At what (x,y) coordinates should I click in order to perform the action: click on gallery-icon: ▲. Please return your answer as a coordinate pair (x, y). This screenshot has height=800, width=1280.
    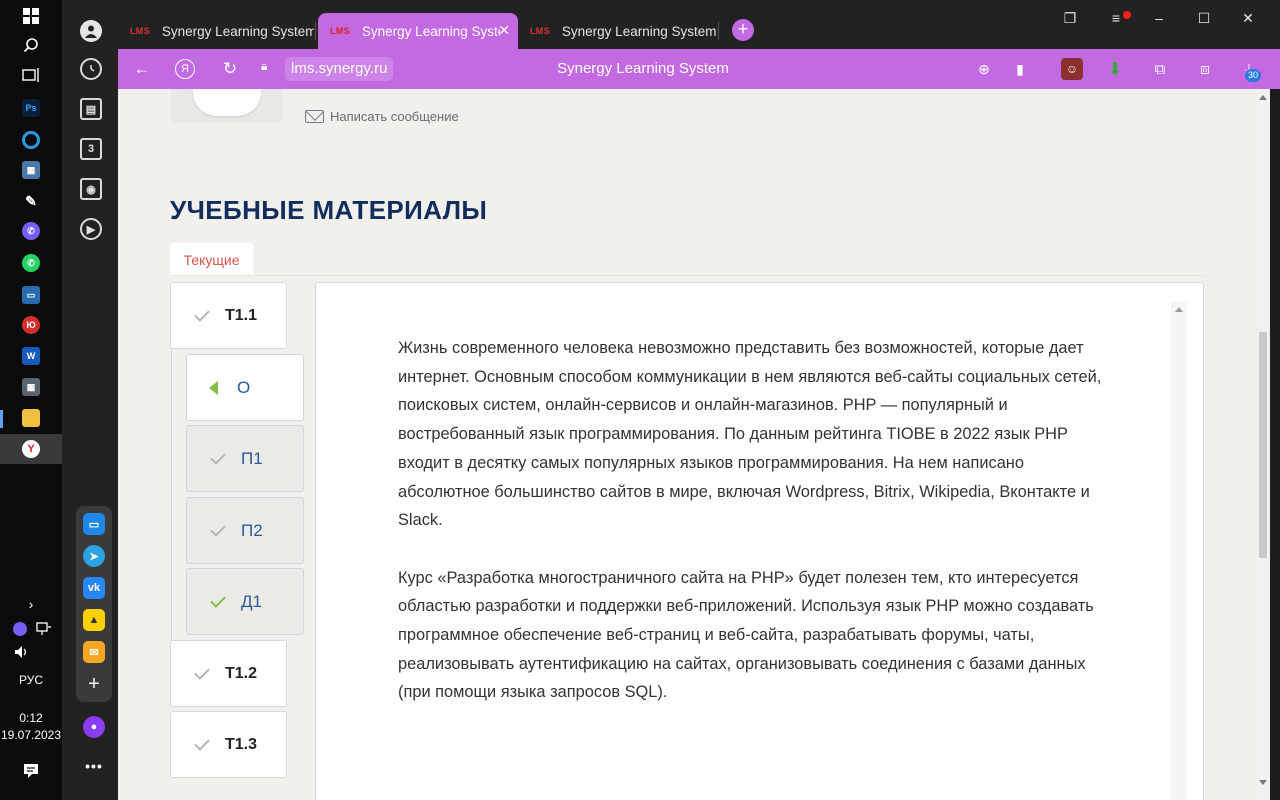
    Looking at the image, I should click on (94, 620).